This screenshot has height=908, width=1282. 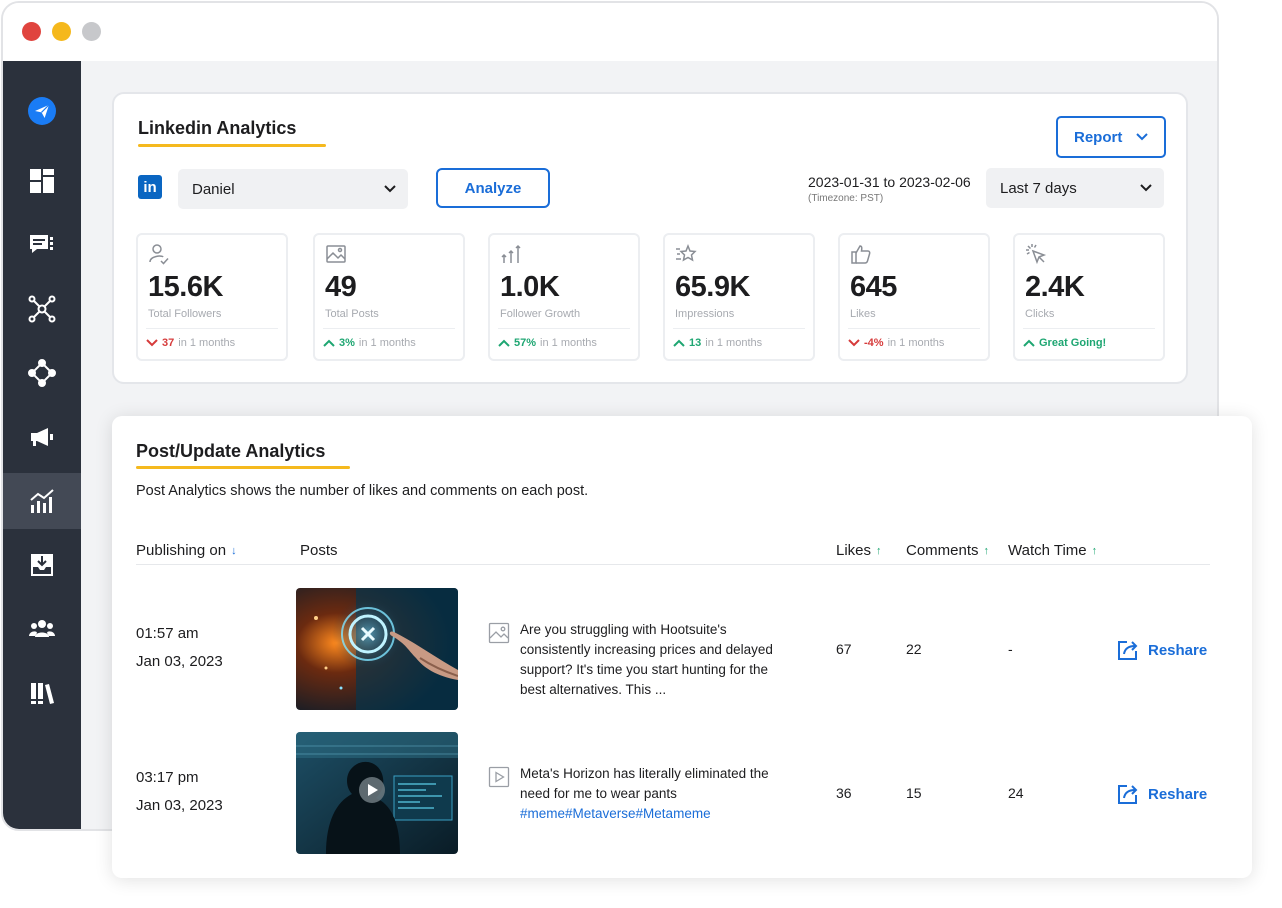 What do you see at coordinates (347, 343) in the screenshot?
I see `change-value: 3%` at bounding box center [347, 343].